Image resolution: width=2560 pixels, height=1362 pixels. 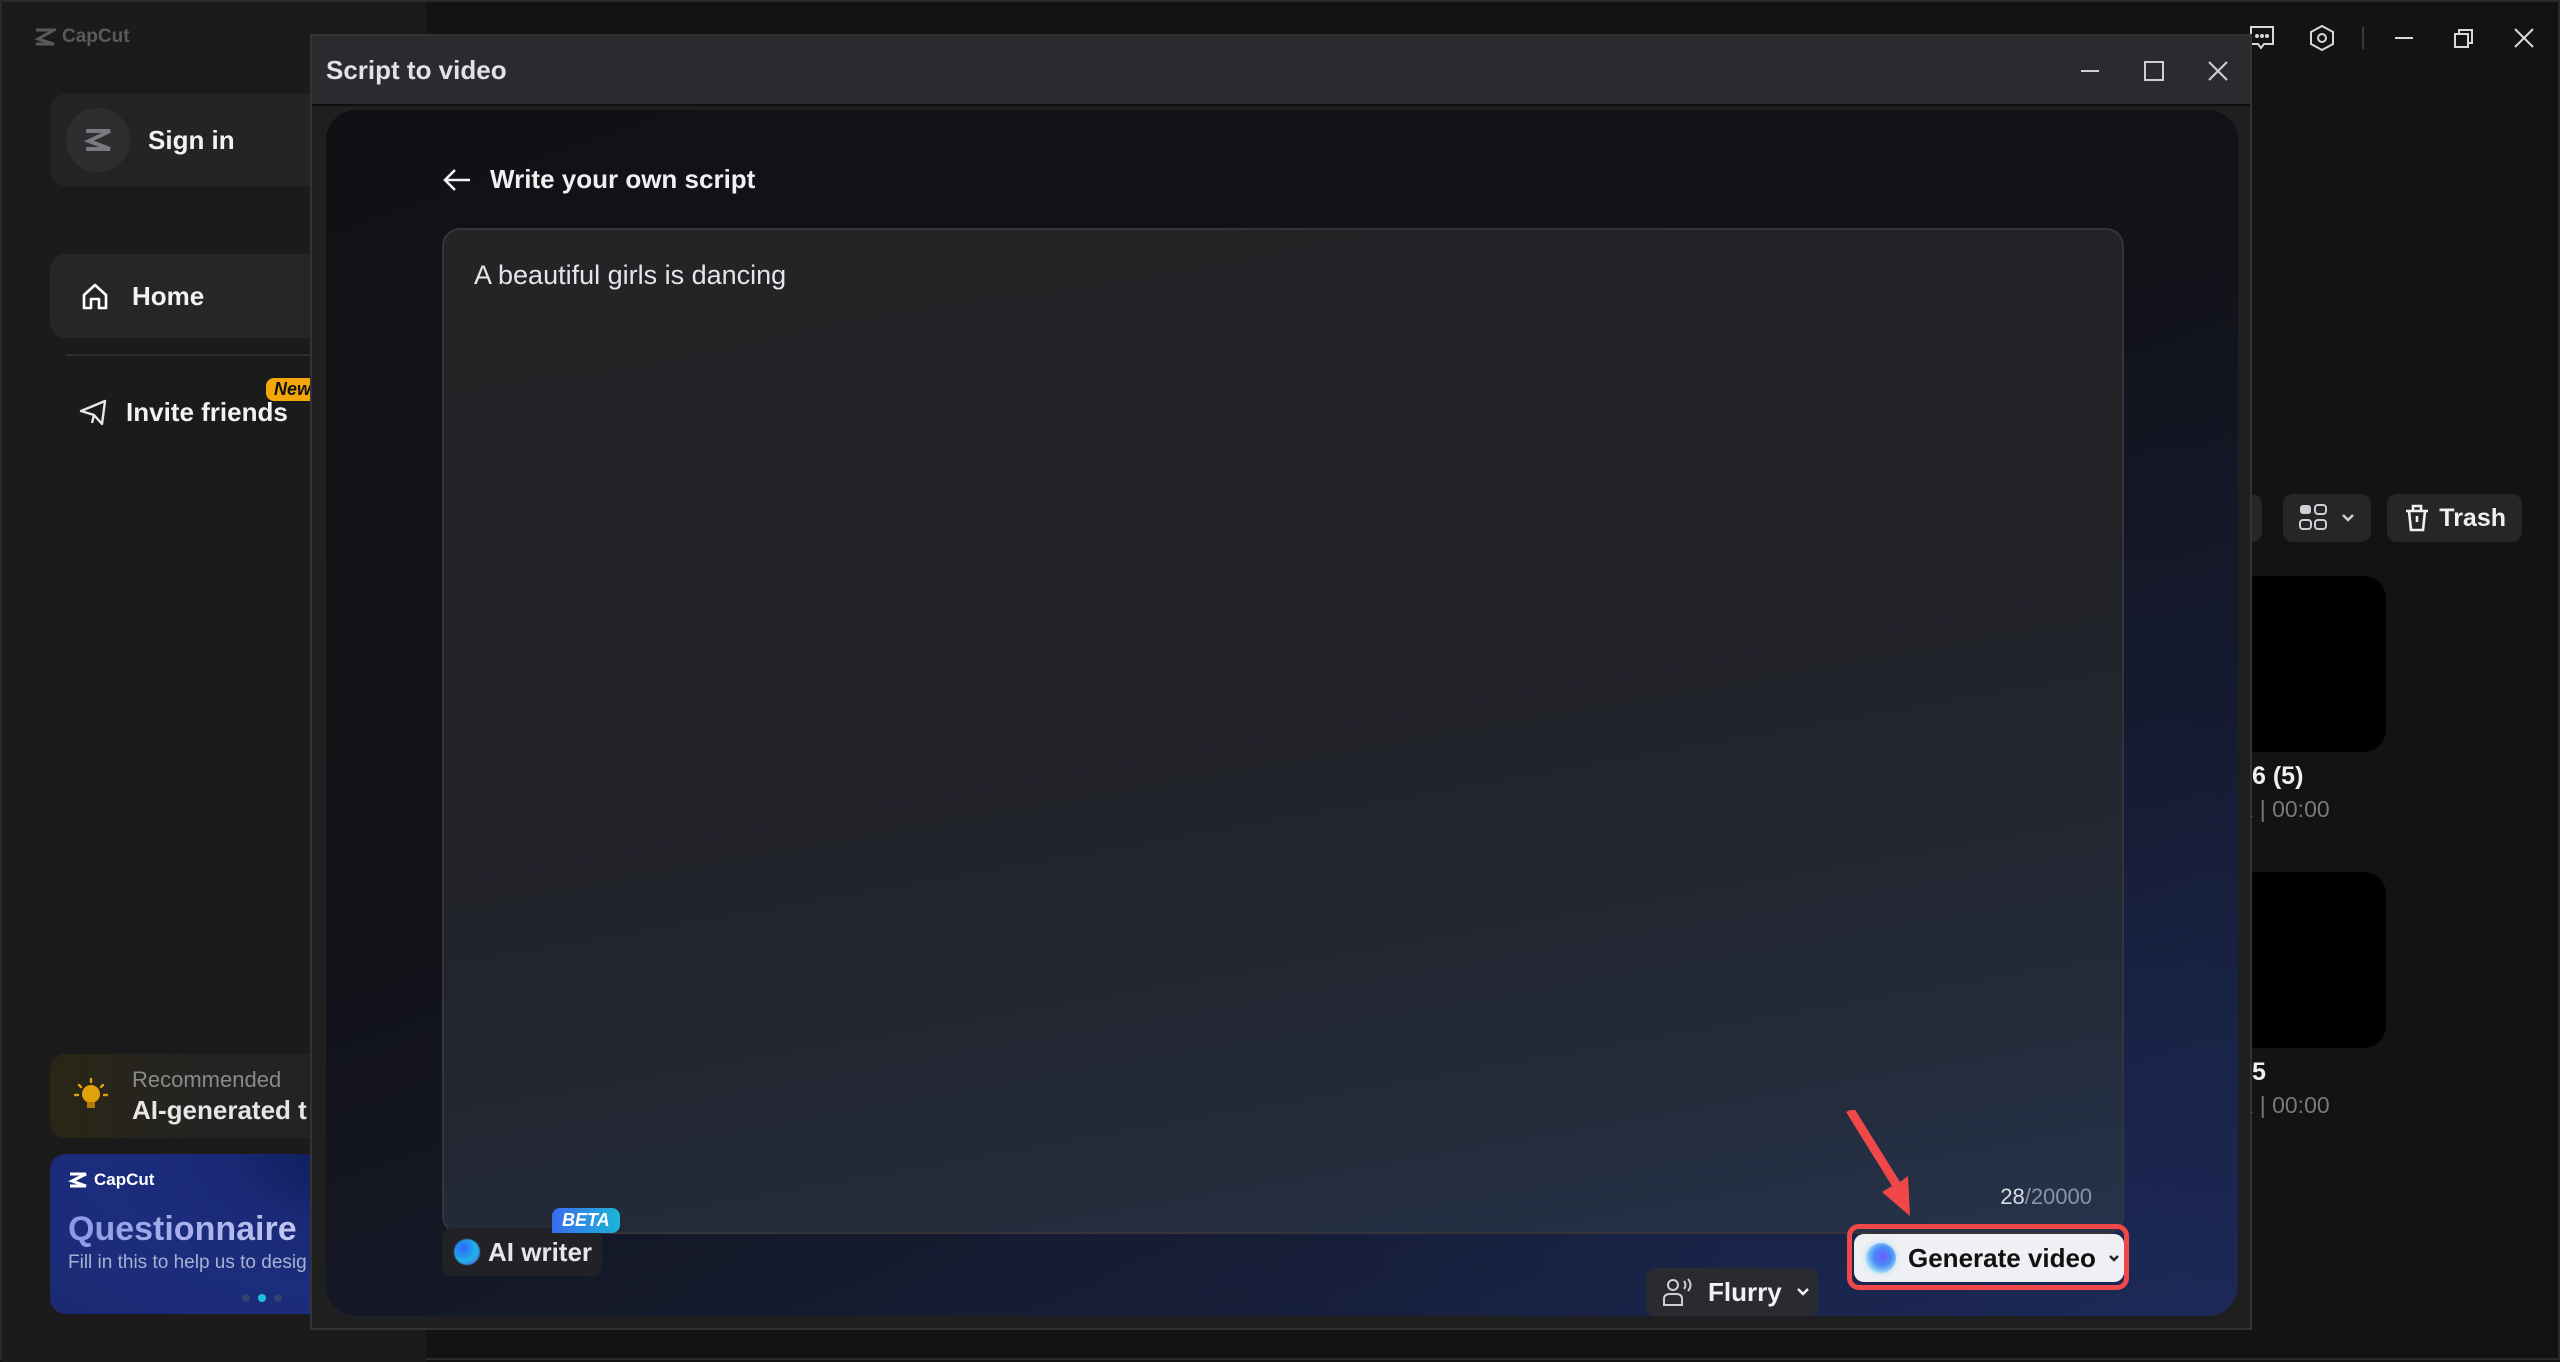 I want to click on close-button, so click(x=2524, y=38).